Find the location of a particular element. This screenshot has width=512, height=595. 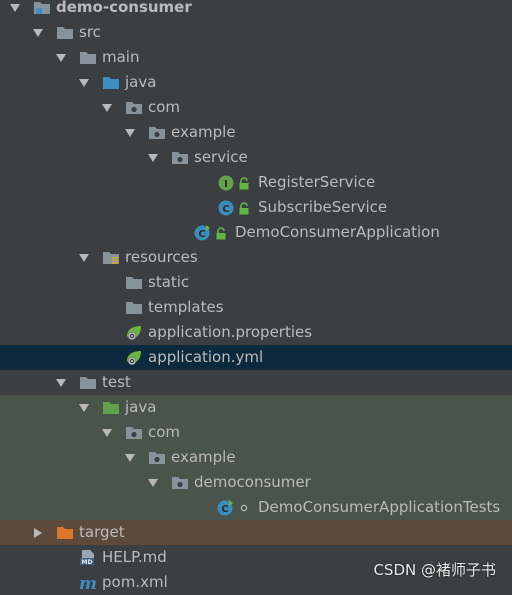

tree-node-label: demo-consumer is located at coordinates (124, 8).